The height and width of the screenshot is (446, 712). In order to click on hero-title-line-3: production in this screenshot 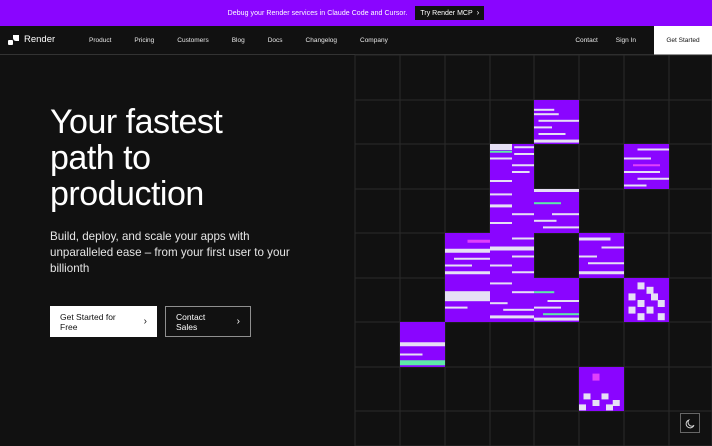, I will do `click(127, 194)`.